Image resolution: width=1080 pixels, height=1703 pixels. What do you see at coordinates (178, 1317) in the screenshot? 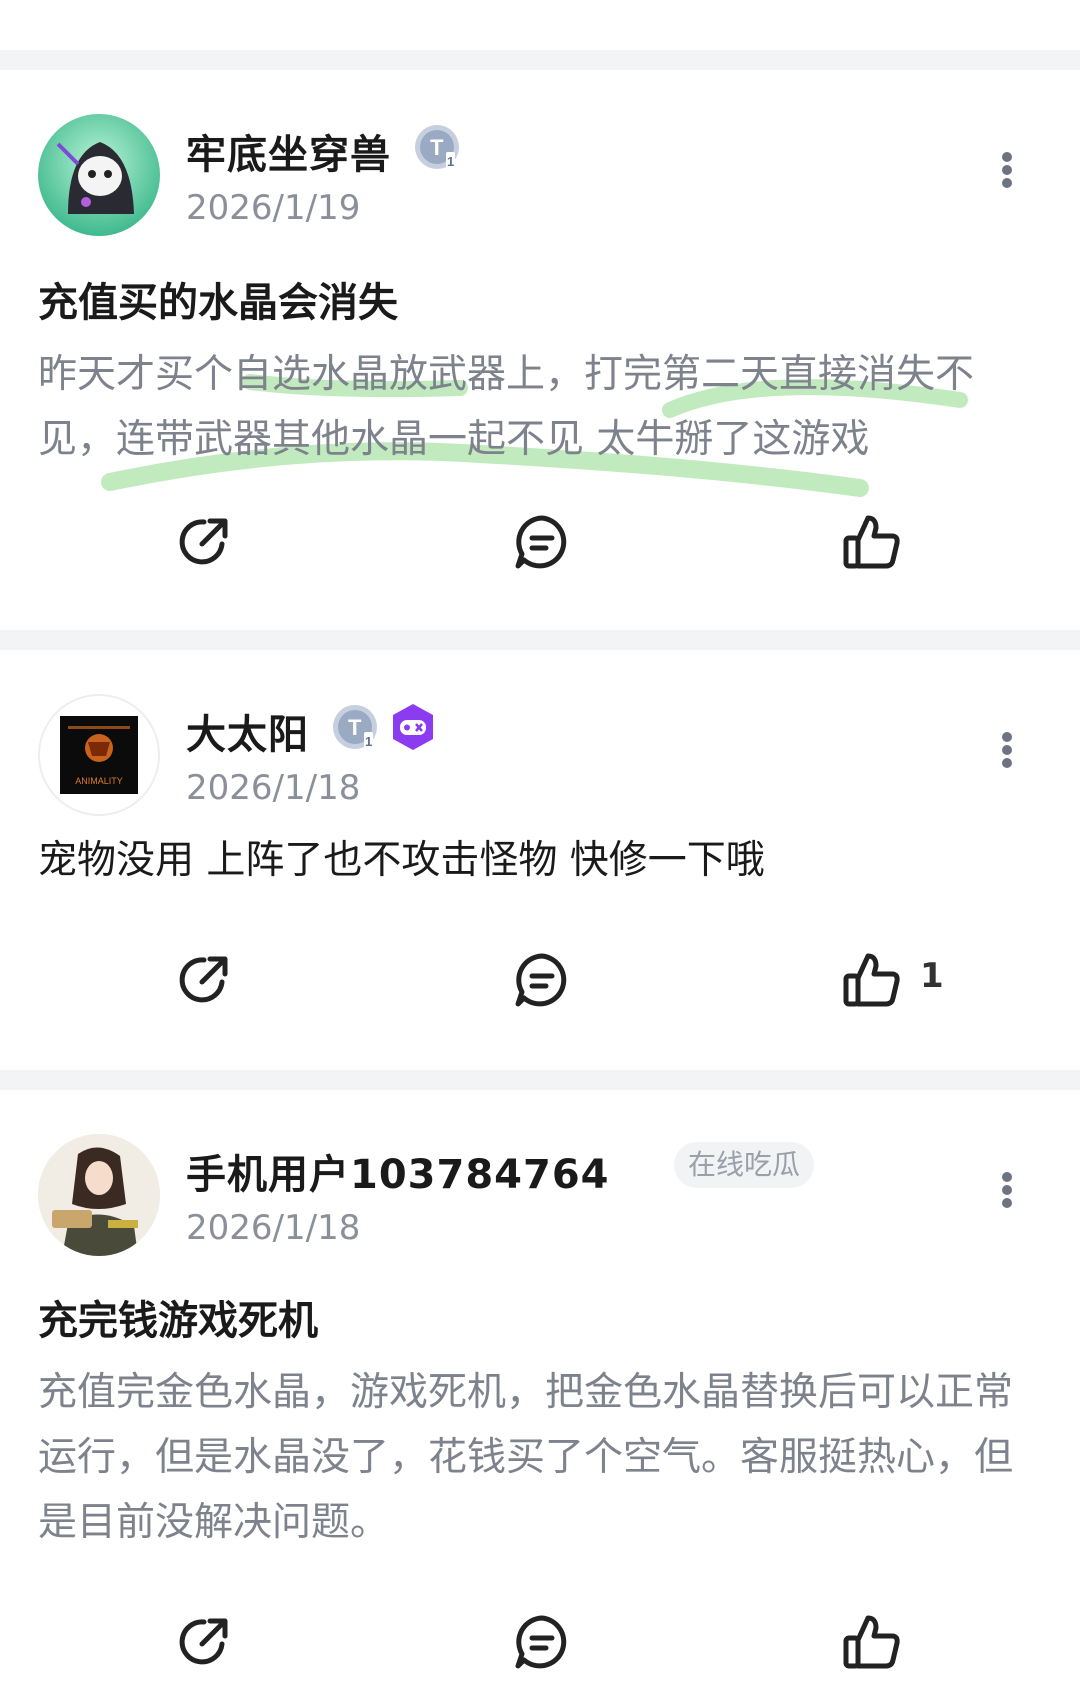
I see `post-title: 充完钱游戏死机` at bounding box center [178, 1317].